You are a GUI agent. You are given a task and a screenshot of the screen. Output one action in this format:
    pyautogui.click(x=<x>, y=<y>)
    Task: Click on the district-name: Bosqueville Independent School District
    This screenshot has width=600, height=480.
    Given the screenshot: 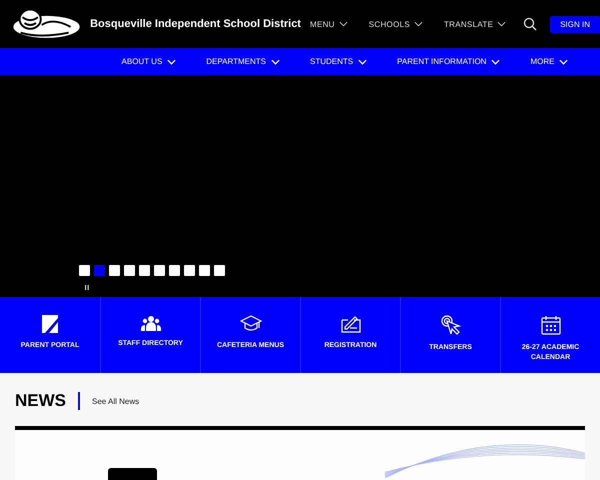 What is the action you would take?
    pyautogui.click(x=195, y=24)
    